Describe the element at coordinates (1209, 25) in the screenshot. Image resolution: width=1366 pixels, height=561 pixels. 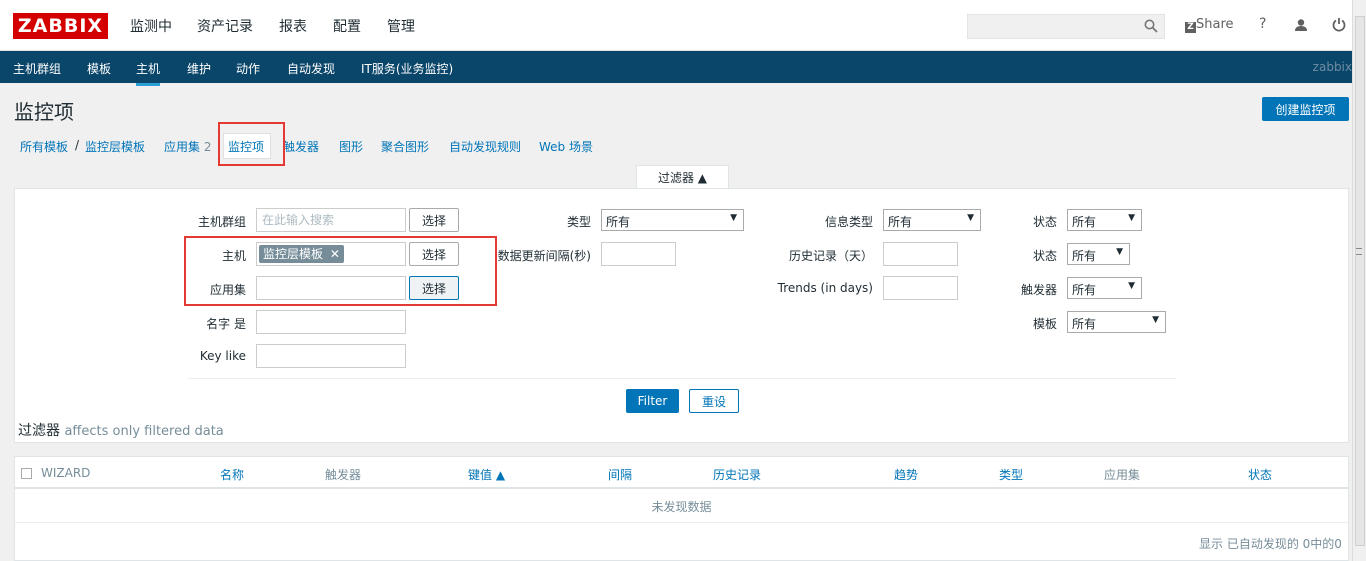
I see `share-link: Z Share` at that location.